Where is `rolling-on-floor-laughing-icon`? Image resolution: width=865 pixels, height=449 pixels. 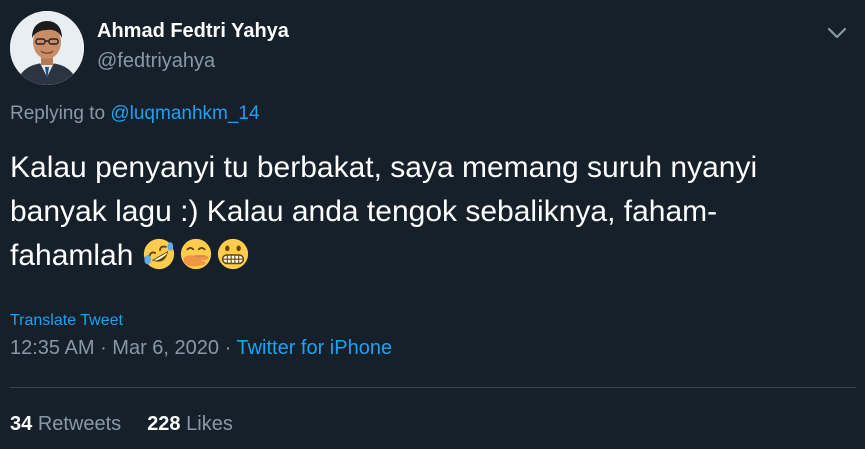 rolling-on-floor-laughing-icon is located at coordinates (158, 254).